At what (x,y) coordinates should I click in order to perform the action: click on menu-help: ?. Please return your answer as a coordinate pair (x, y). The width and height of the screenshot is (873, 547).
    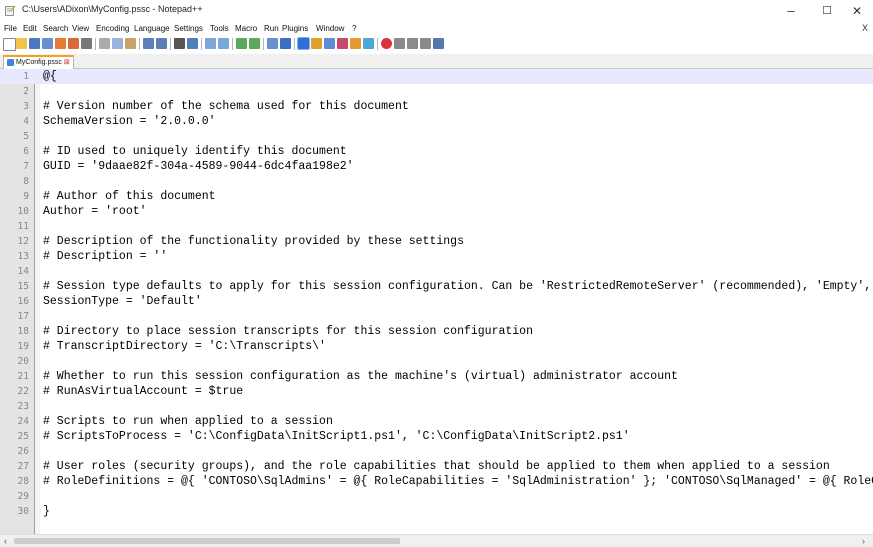
    Looking at the image, I should click on (354, 28).